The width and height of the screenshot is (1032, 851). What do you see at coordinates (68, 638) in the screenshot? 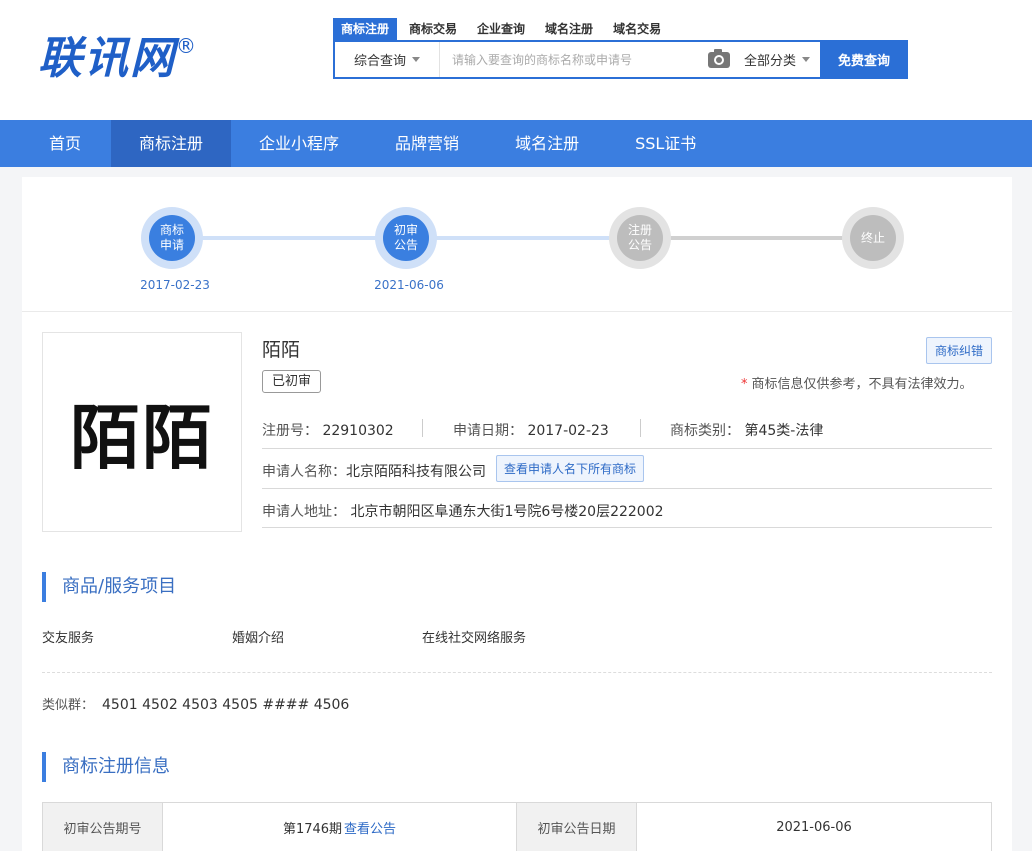
I see `goods-item: 交友服务` at bounding box center [68, 638].